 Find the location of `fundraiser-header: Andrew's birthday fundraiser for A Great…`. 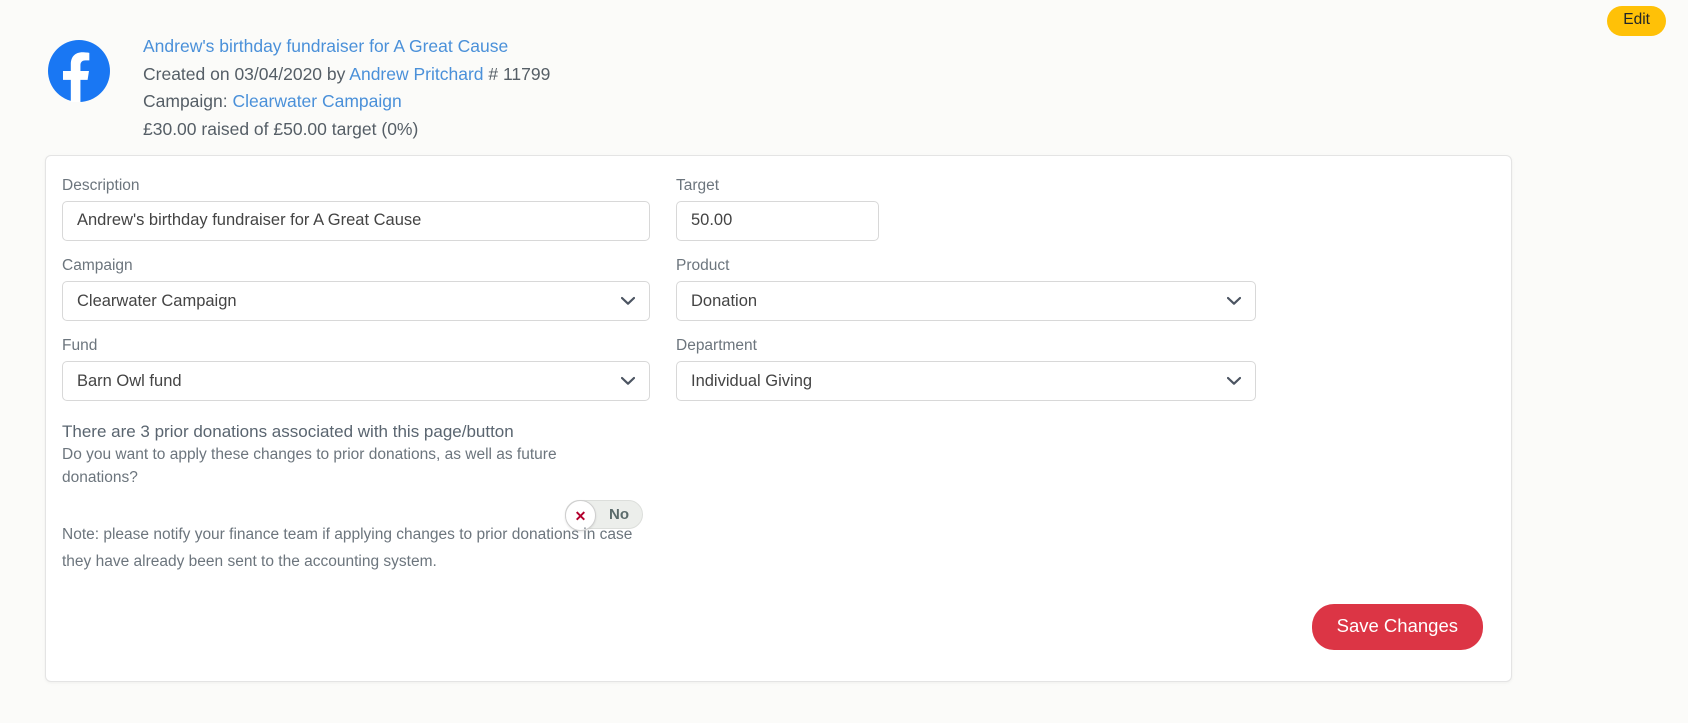

fundraiser-header: Andrew's birthday fundraiser for A Great… is located at coordinates (299, 87).